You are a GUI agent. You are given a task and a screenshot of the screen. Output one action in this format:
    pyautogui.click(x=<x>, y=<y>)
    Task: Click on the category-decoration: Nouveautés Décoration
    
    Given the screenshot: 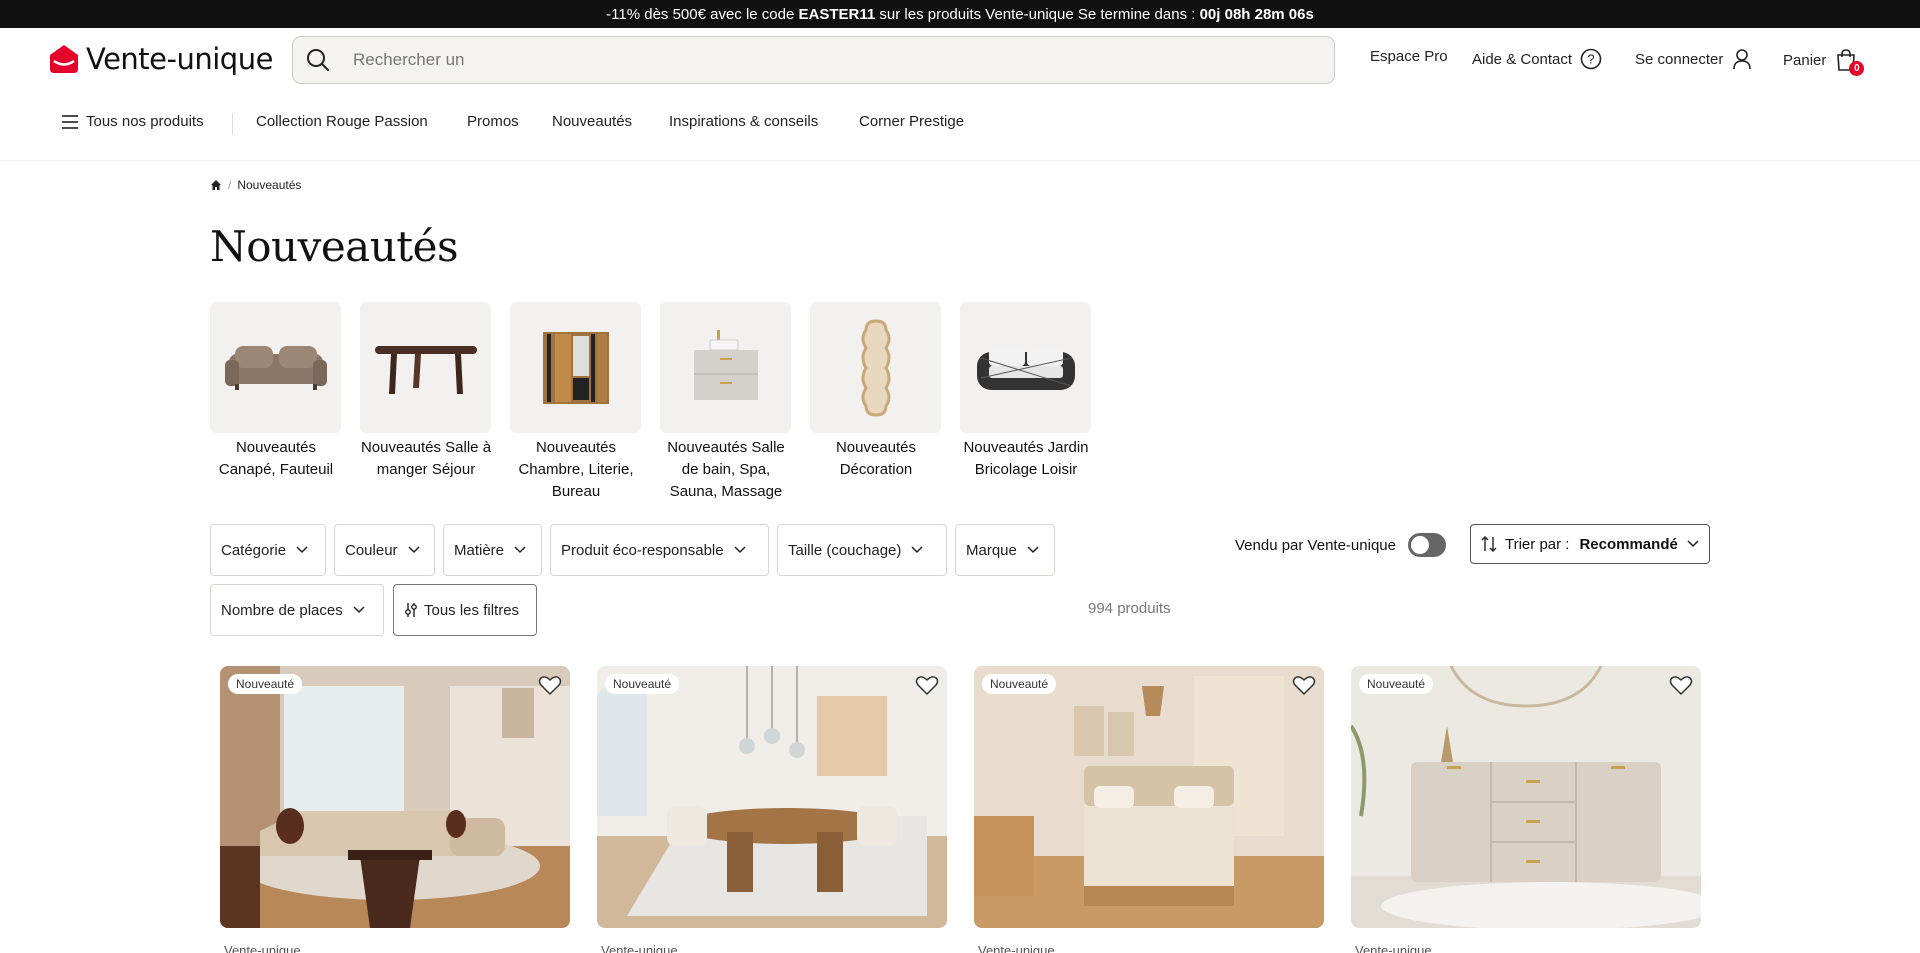 What is the action you would take?
    pyautogui.click(x=876, y=391)
    